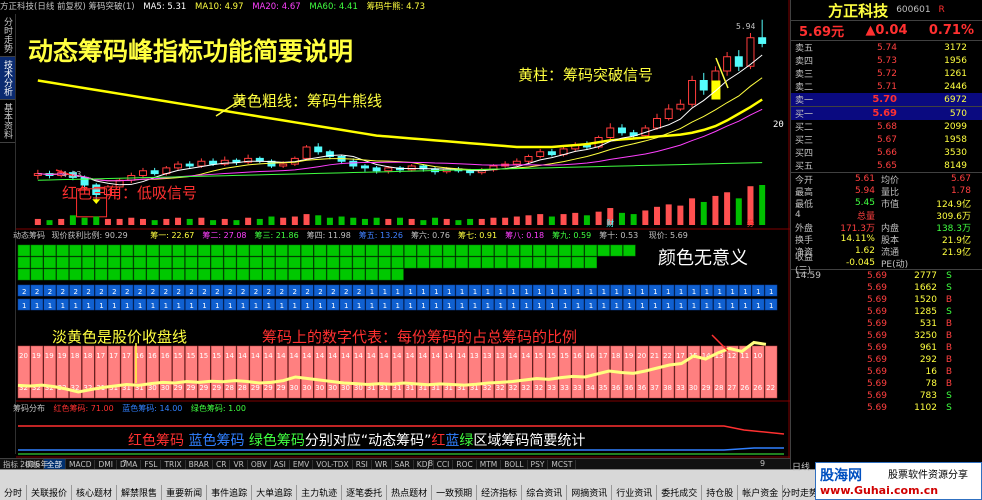  What do you see at coordinates (320, 492) in the screenshot?
I see `function-link: 主力轨迹` at bounding box center [320, 492].